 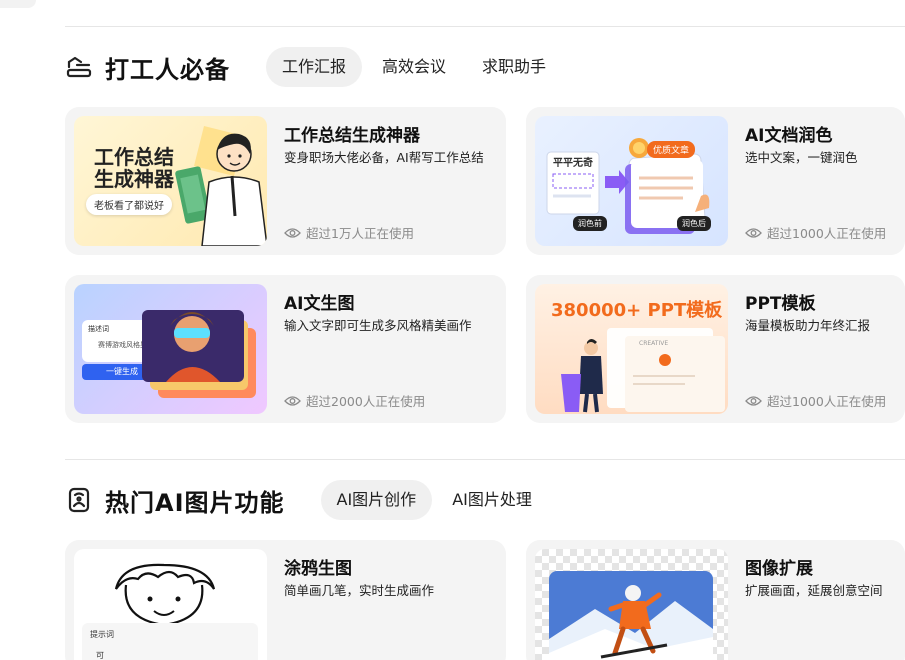 What do you see at coordinates (170, 349) in the screenshot?
I see `text-to-image-thumbnail: 描述词 赛博游戏风格男孩 一键生成` at bounding box center [170, 349].